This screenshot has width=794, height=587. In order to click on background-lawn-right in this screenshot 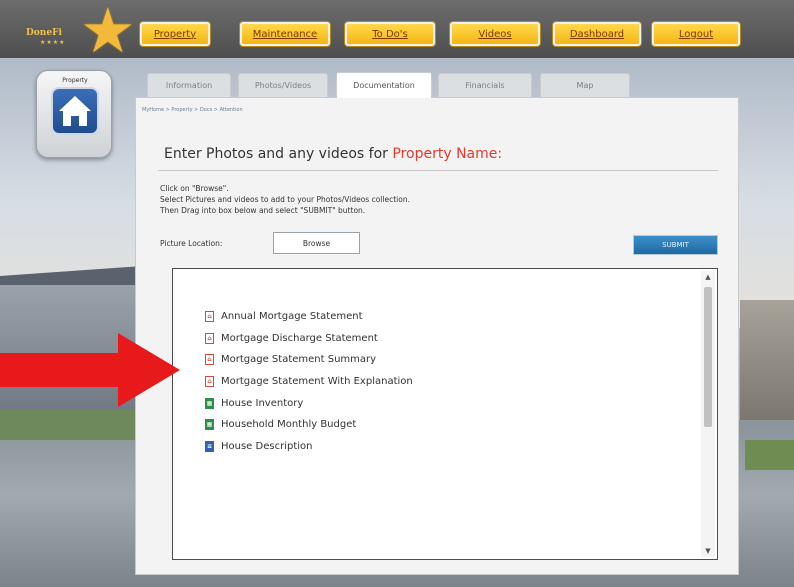, I will do `click(769, 455)`.